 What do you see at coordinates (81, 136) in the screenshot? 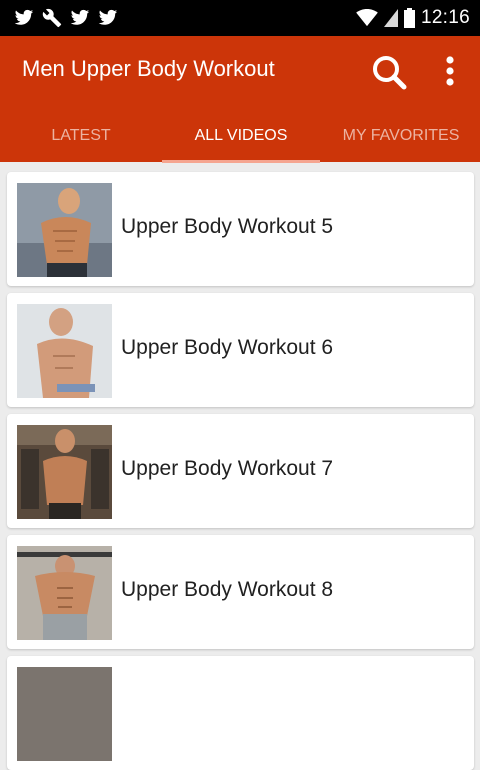
I see `tab-latest: LATEST` at bounding box center [81, 136].